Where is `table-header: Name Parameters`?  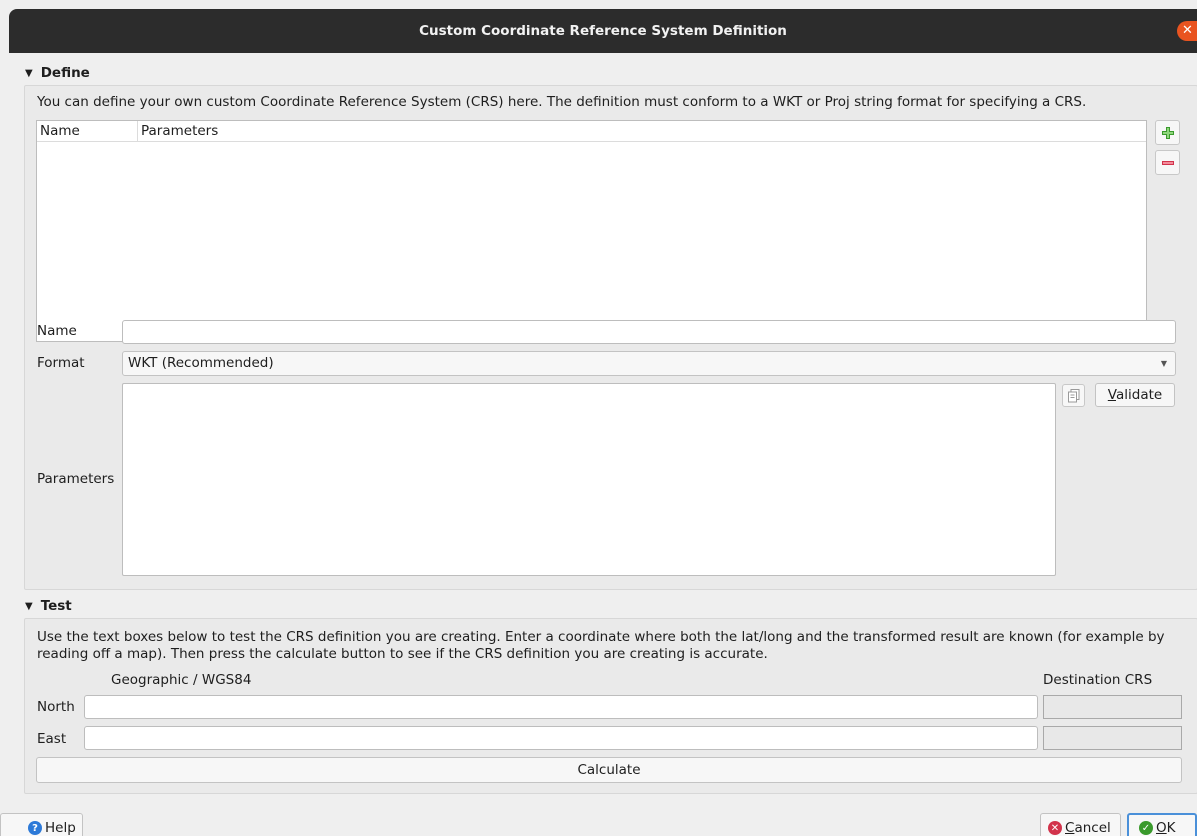 table-header: Name Parameters is located at coordinates (591, 131).